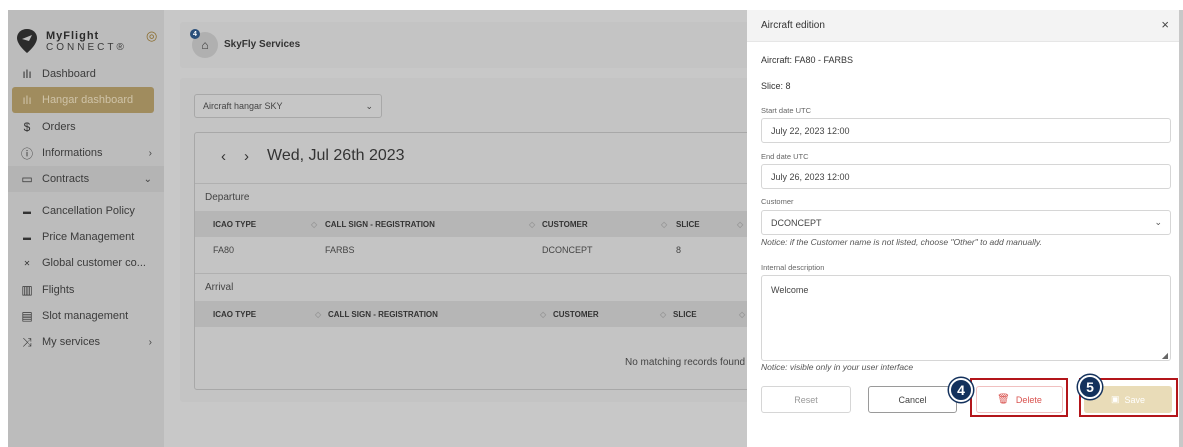 The width and height of the screenshot is (1183, 447). I want to click on sidebar-item-my-services: ⤨ My services ›, so click(86, 342).